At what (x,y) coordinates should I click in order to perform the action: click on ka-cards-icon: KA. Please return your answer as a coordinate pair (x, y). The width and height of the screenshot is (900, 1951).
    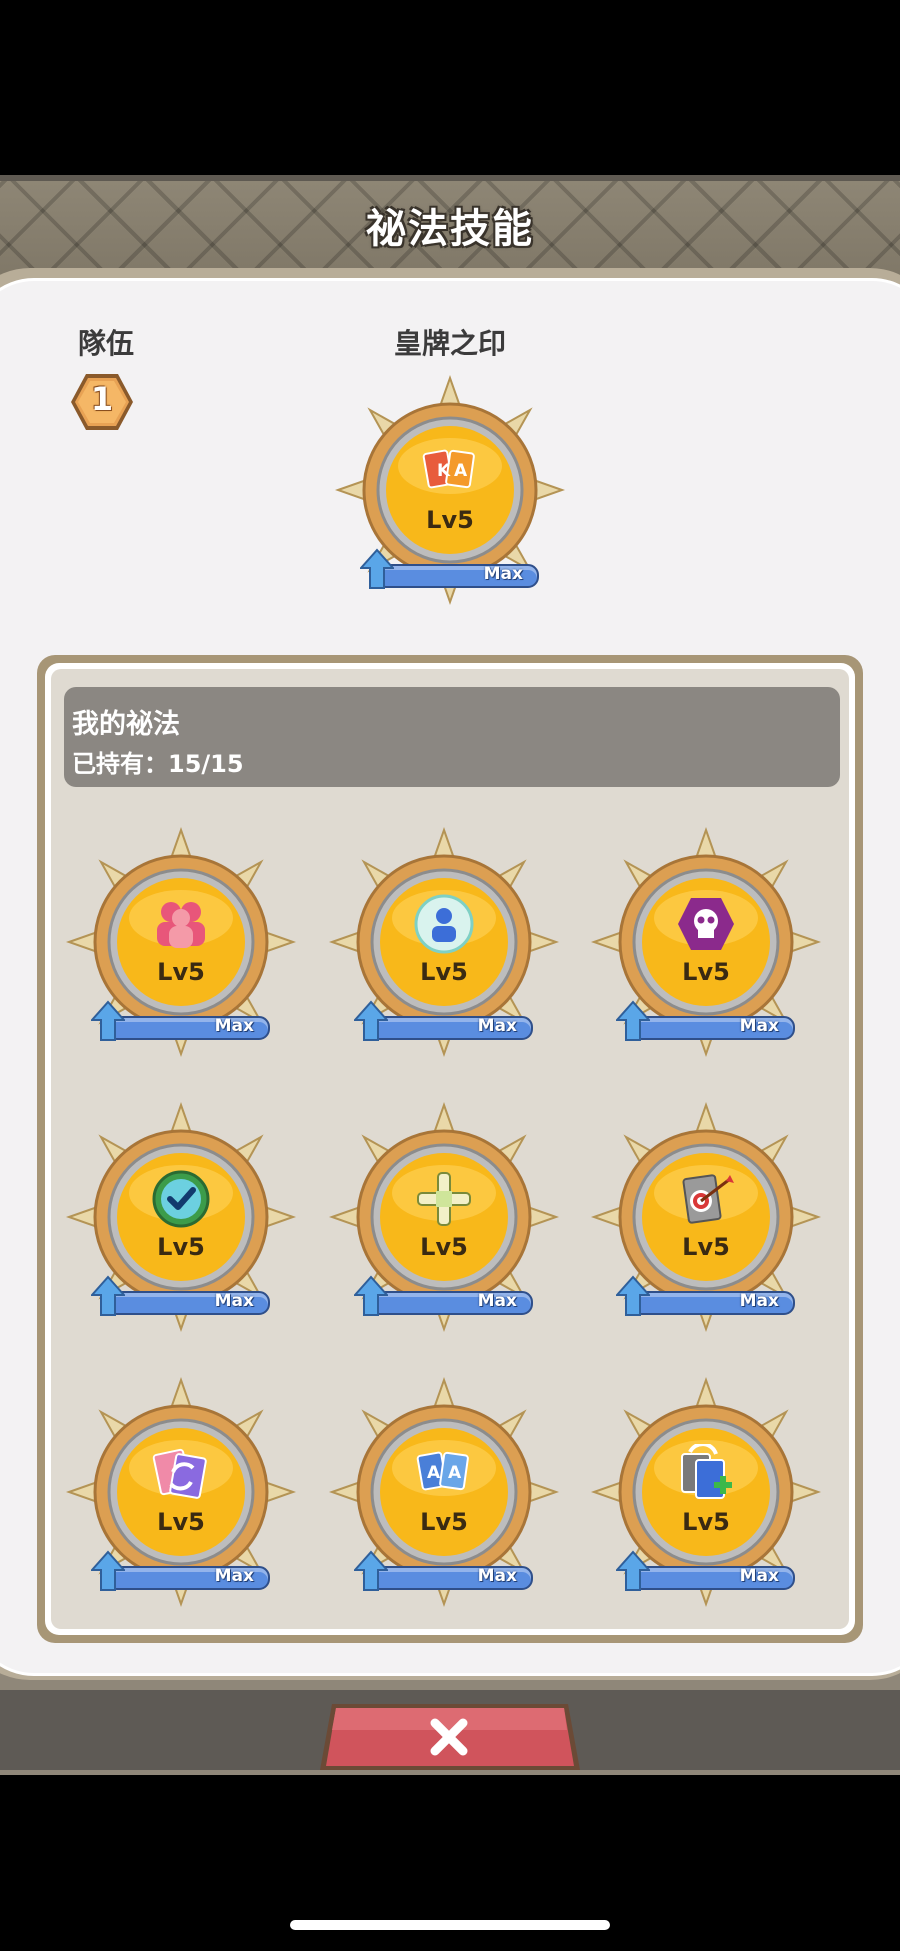
    Looking at the image, I should click on (450, 472).